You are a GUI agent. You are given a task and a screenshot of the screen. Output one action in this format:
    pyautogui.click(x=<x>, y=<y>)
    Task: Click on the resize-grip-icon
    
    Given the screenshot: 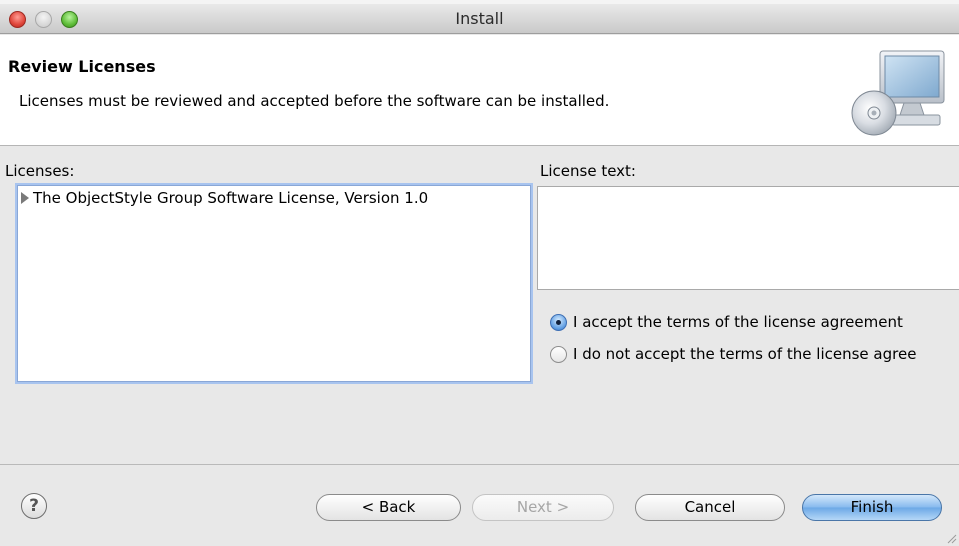 What is the action you would take?
    pyautogui.click(x=951, y=538)
    